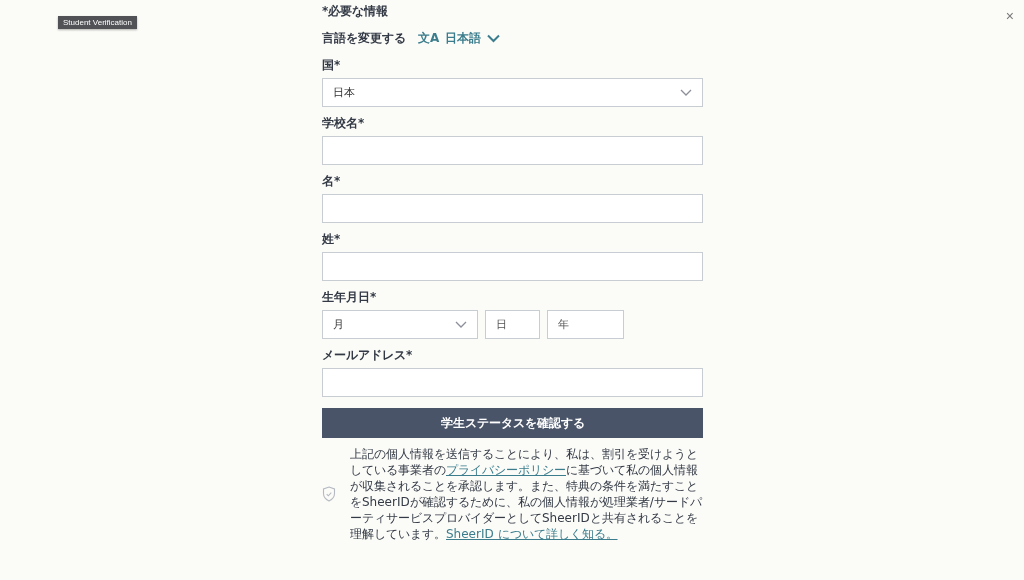 The width and height of the screenshot is (1024, 580). What do you see at coordinates (332, 239) in the screenshot?
I see `field-label: 姓*` at bounding box center [332, 239].